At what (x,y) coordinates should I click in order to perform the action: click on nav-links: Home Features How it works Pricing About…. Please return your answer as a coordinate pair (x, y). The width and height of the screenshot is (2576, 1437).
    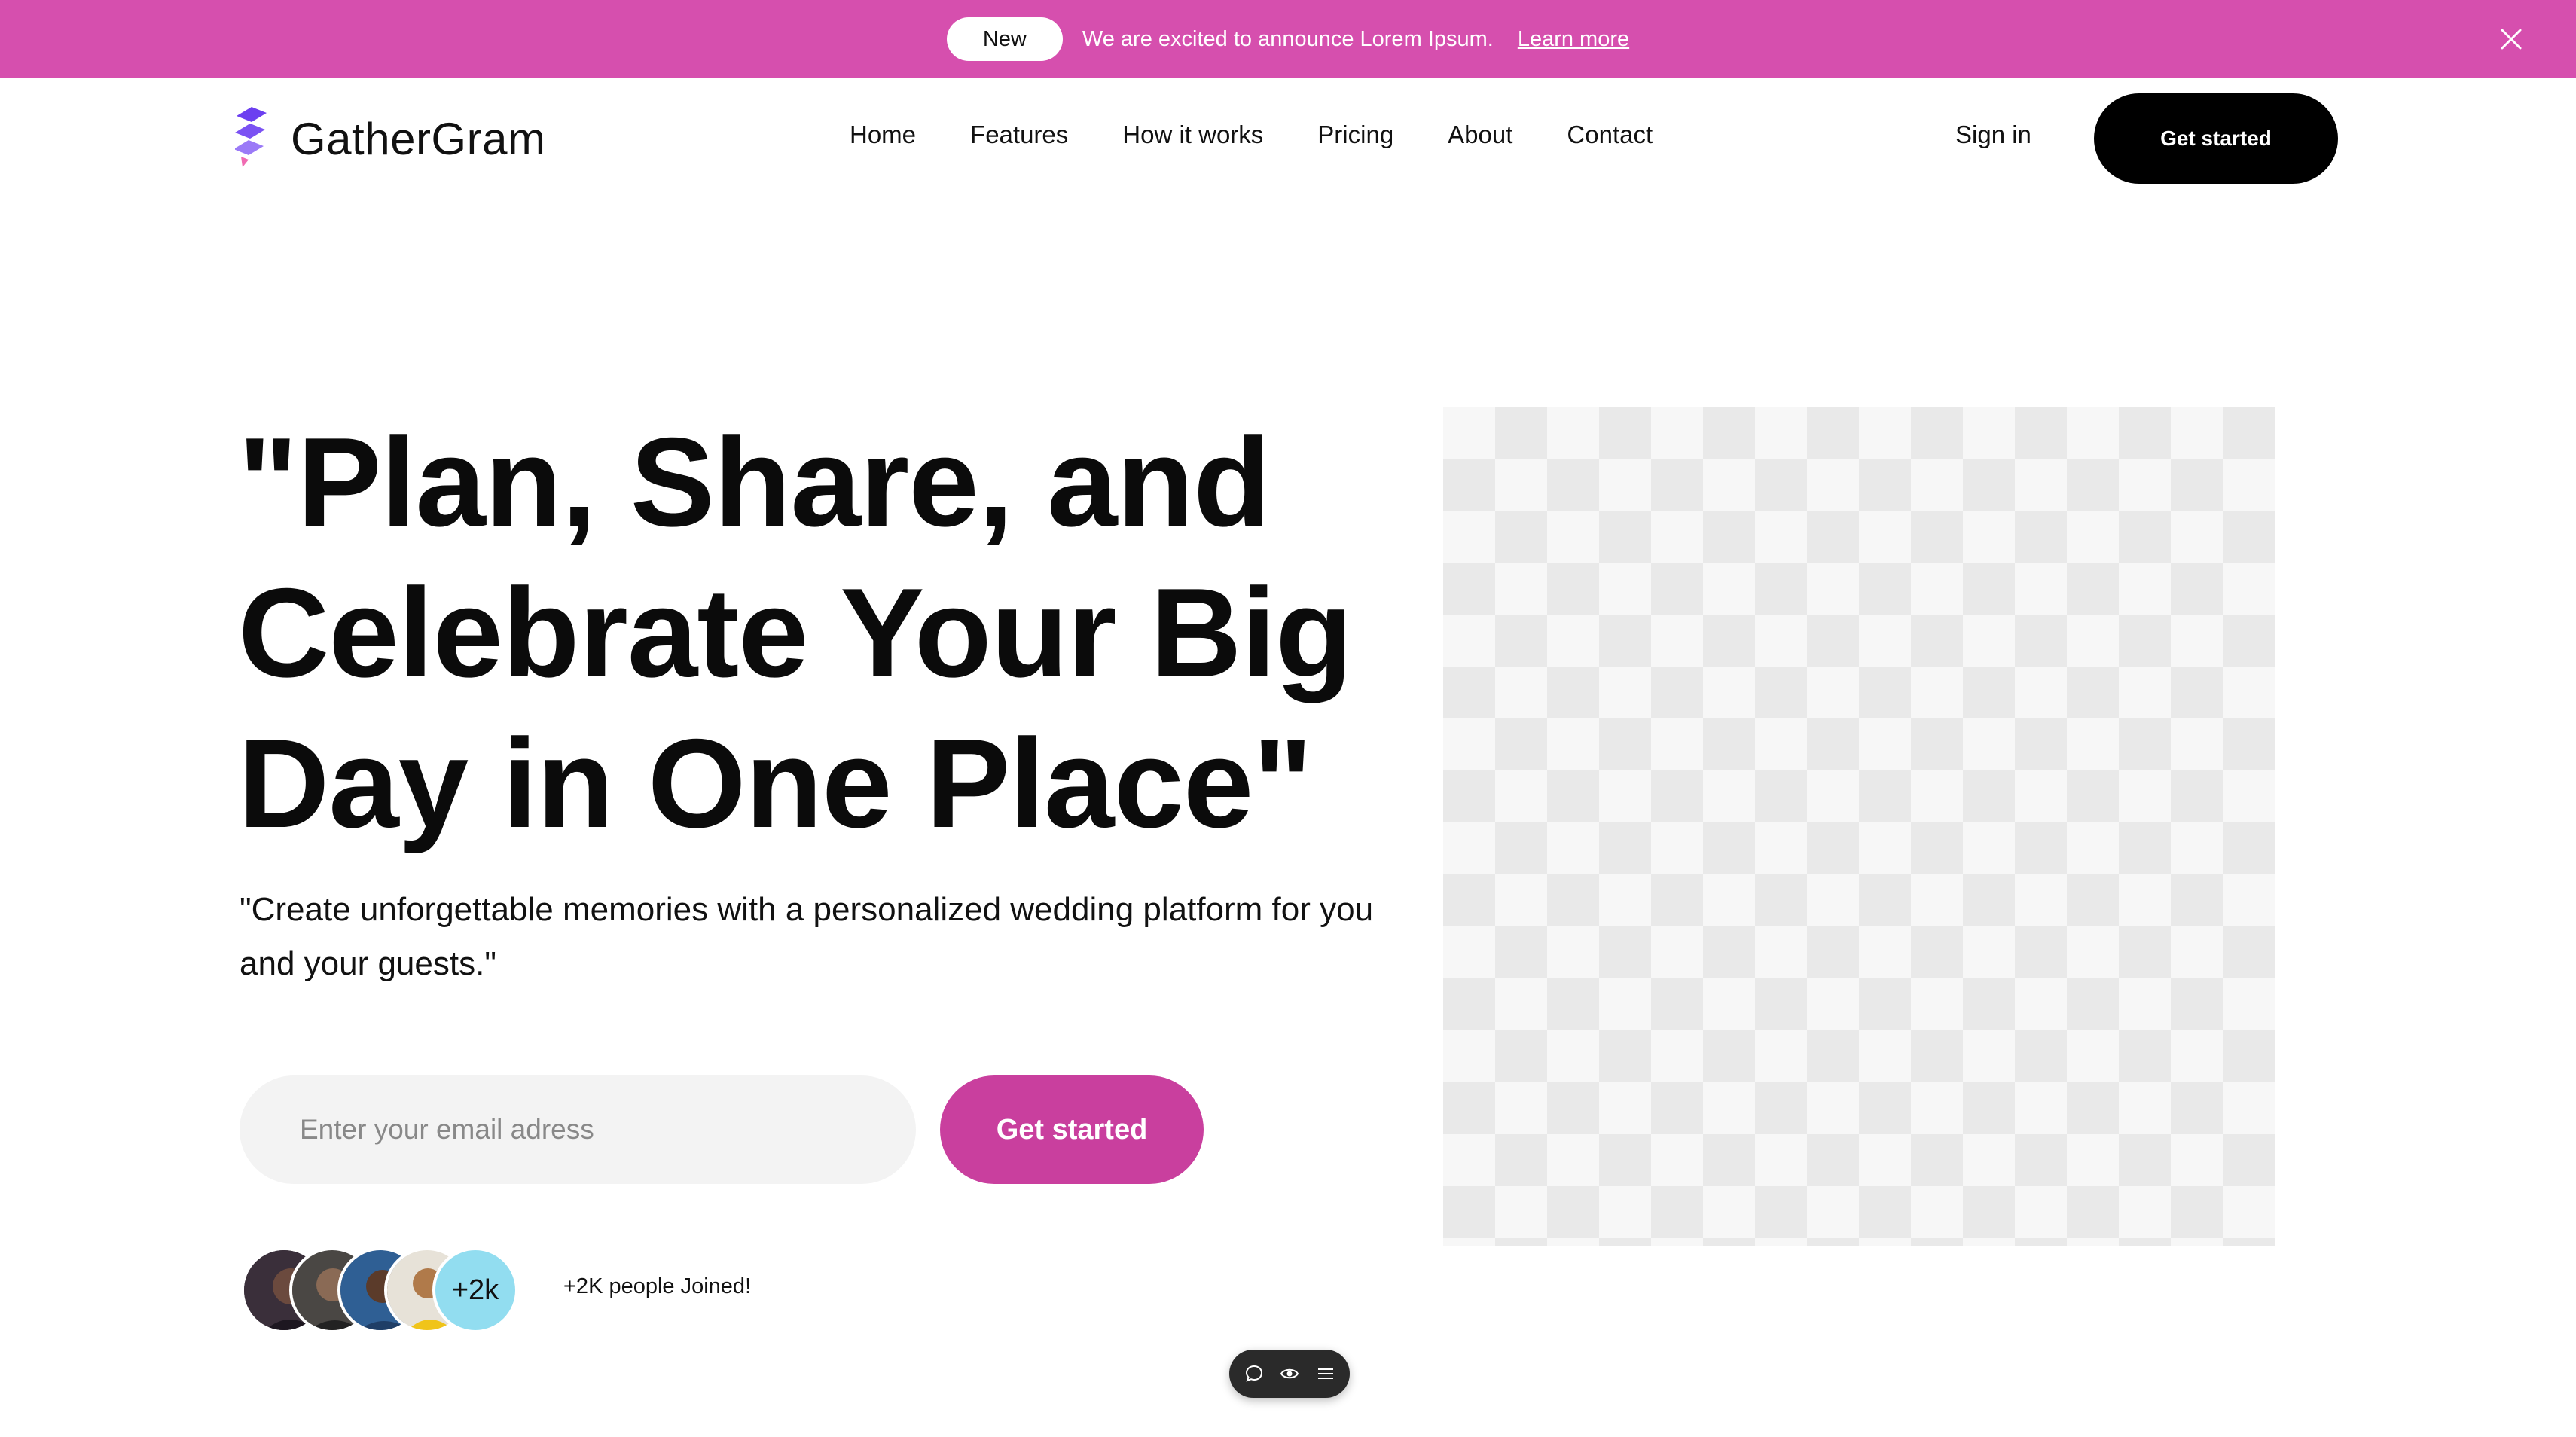
    Looking at the image, I should click on (1279, 135).